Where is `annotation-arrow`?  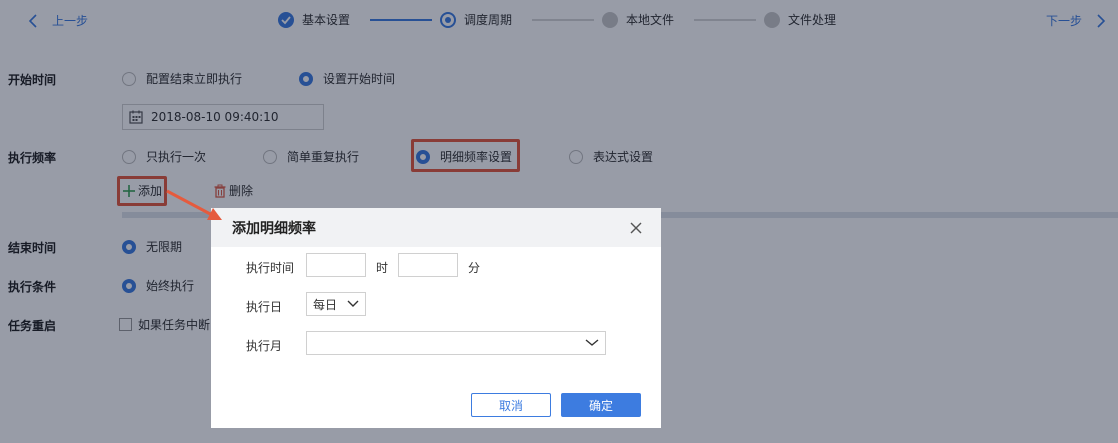 annotation-arrow is located at coordinates (194, 204).